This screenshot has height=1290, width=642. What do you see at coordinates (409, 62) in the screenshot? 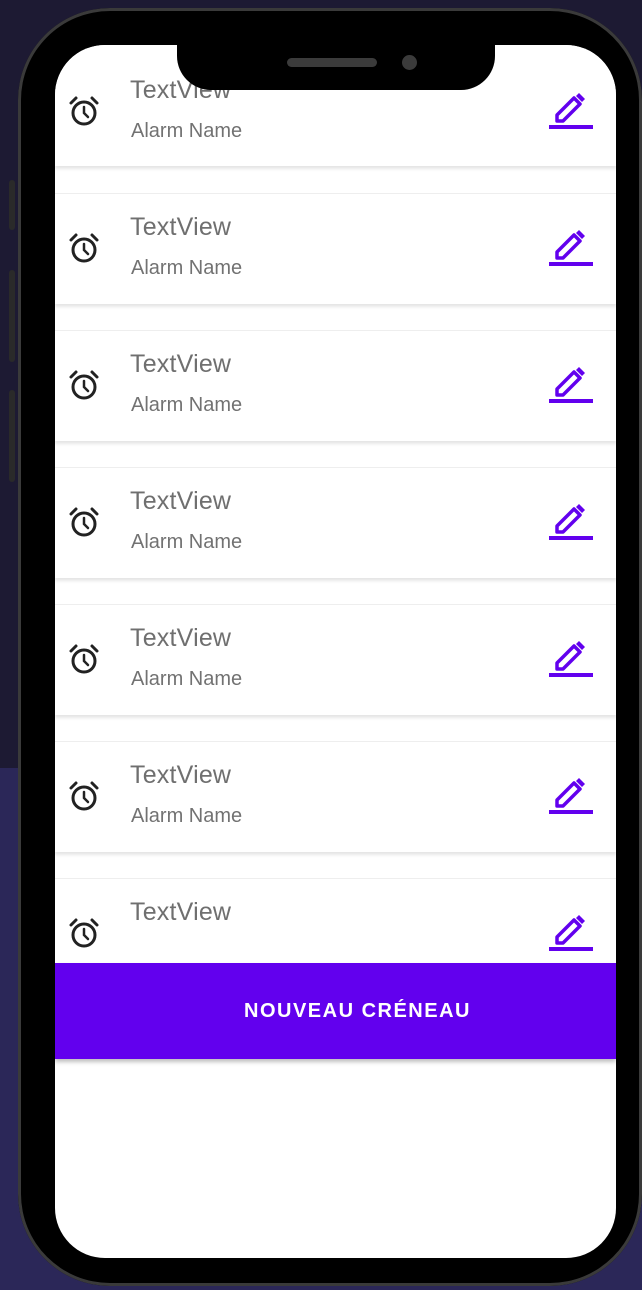
I see `front-camera` at bounding box center [409, 62].